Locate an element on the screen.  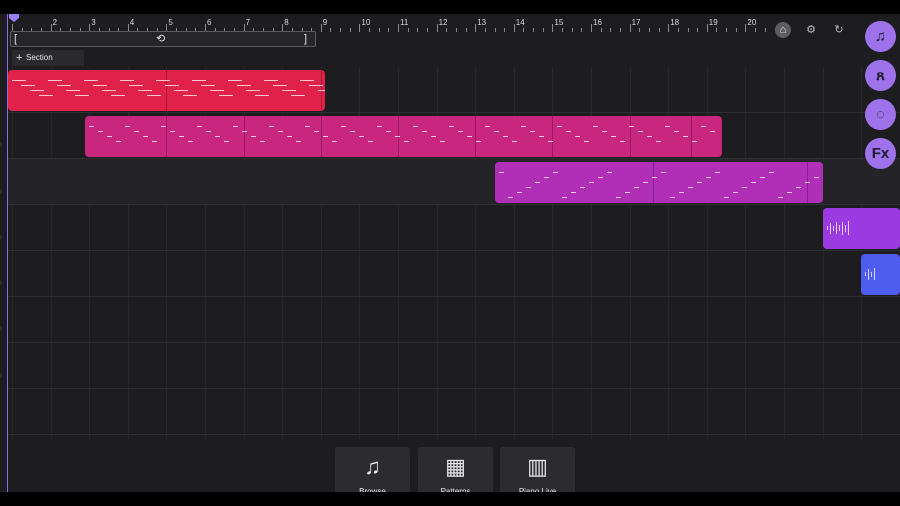
undo-icon: ↻ is located at coordinates (839, 30).